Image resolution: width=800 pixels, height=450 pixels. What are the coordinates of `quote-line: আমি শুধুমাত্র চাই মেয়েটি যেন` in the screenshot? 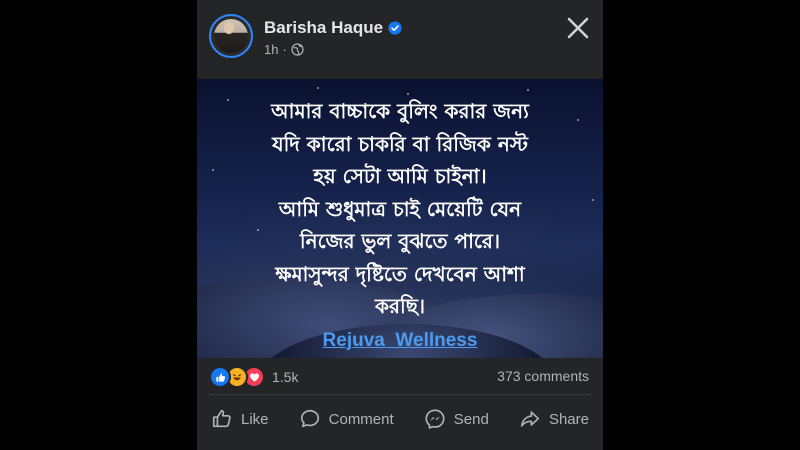 It's located at (400, 208).